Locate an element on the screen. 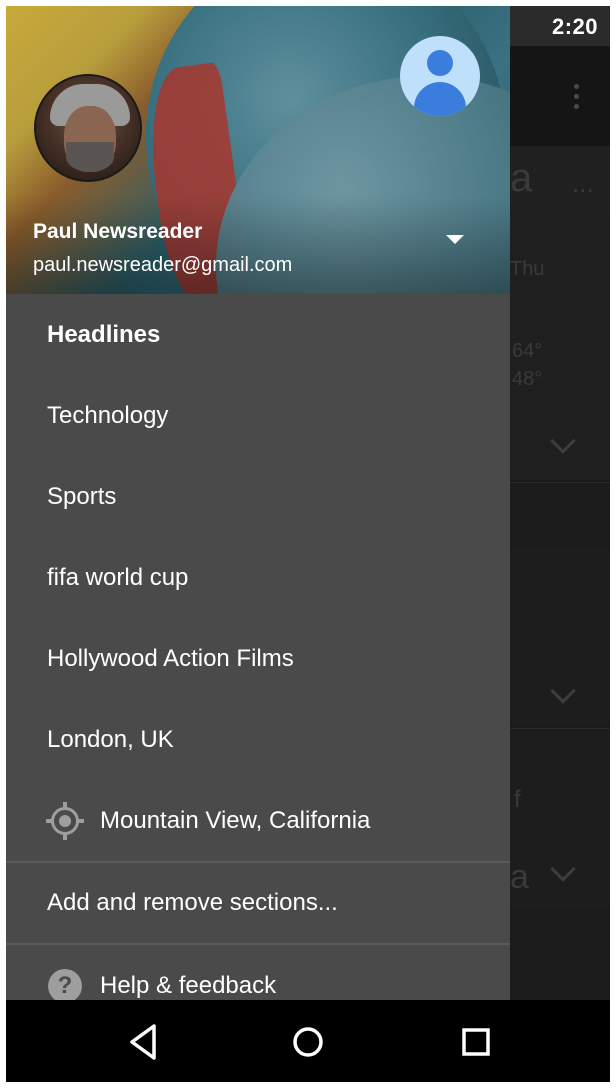  drawer-item-london-uk: London, UK is located at coordinates (258, 739).